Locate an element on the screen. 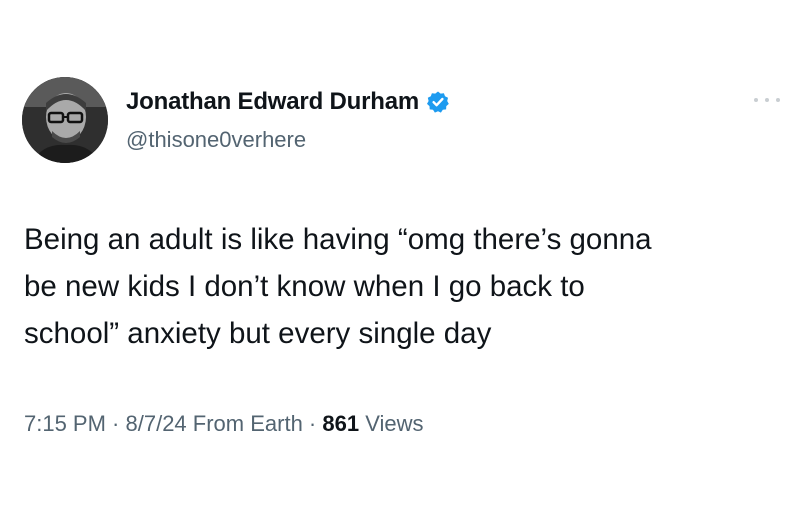 The image size is (800, 513). tweet-date: 8/7/24 is located at coordinates (156, 423).